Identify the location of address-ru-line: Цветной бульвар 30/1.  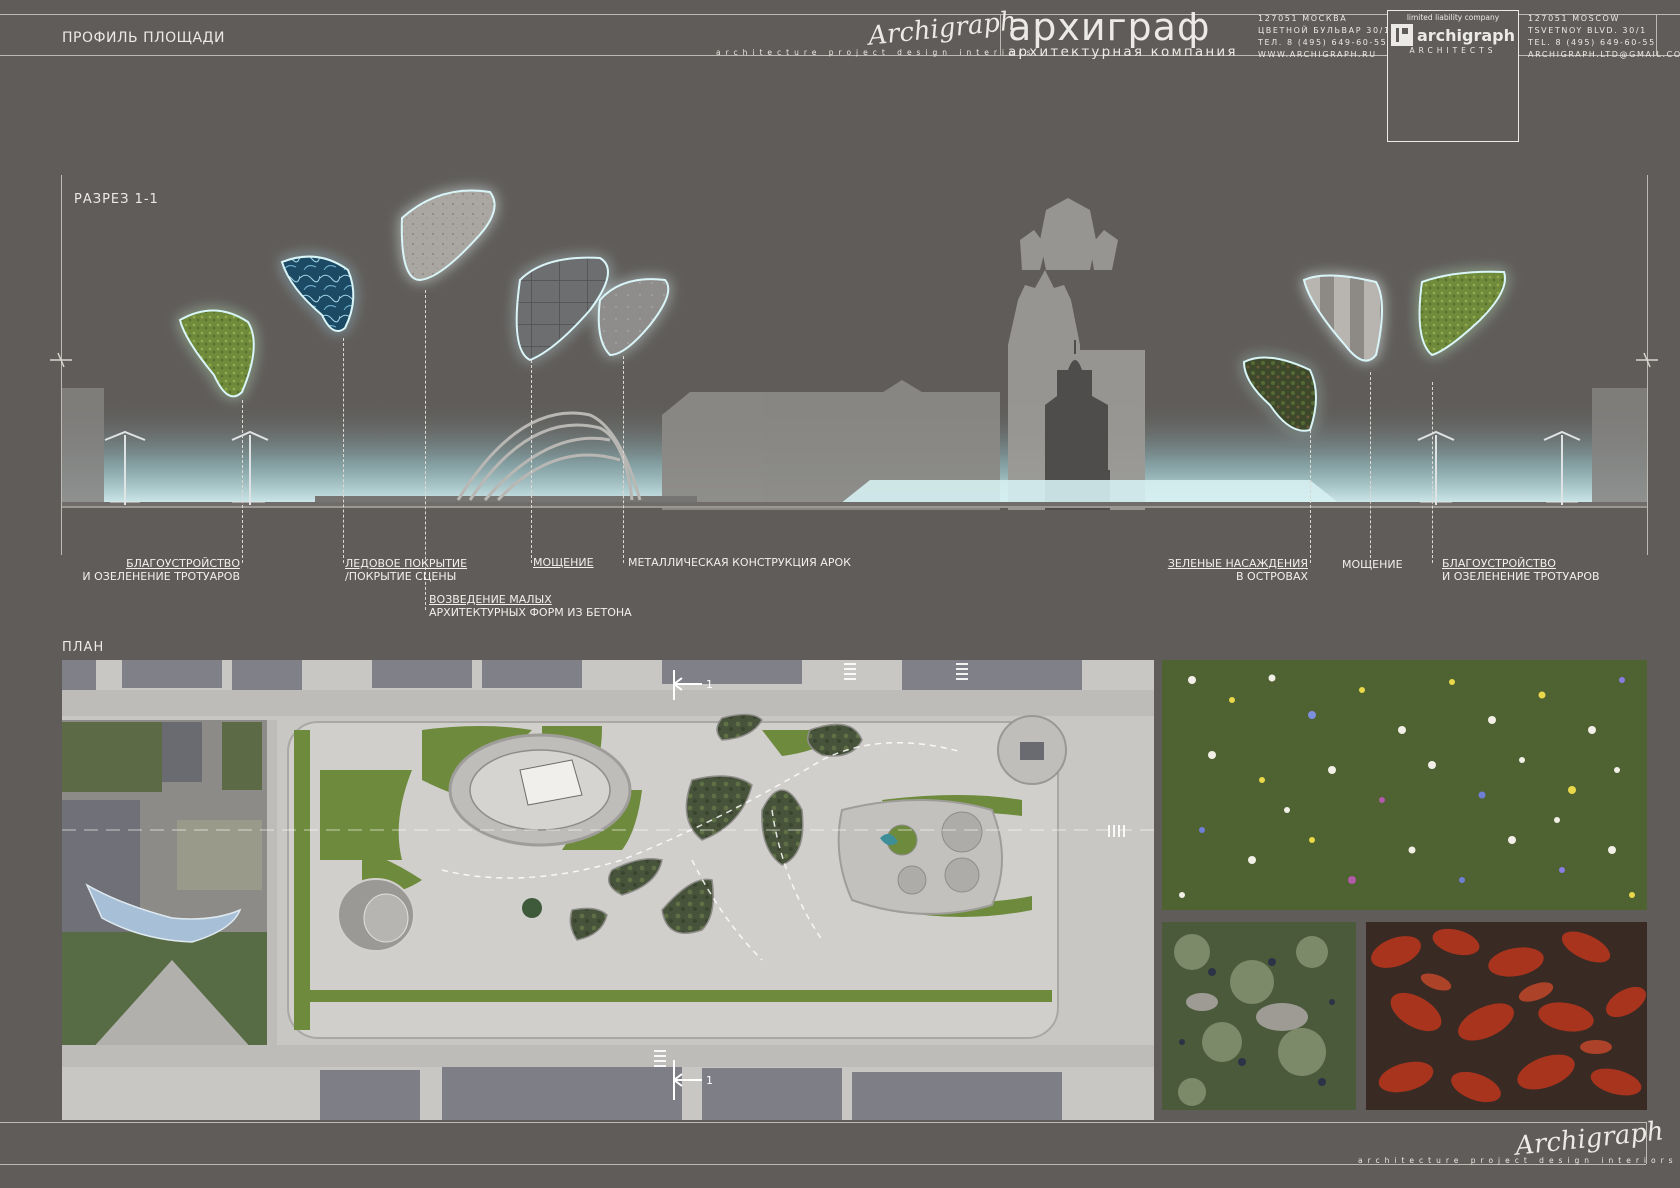
(1324, 30).